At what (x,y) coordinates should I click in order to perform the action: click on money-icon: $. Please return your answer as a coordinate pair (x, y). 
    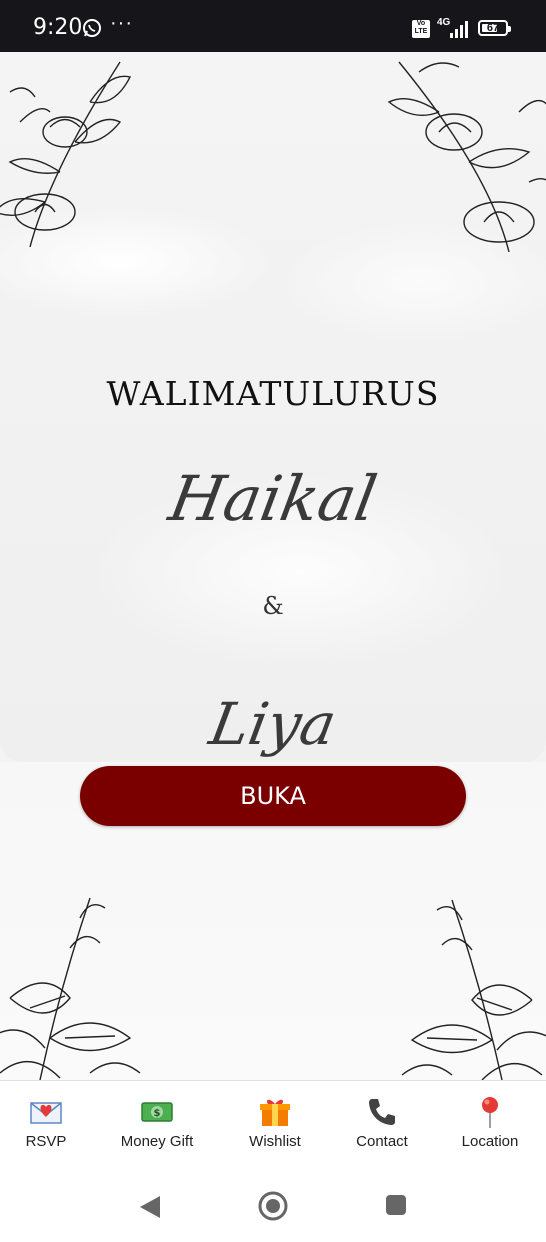
    Looking at the image, I should click on (157, 1112).